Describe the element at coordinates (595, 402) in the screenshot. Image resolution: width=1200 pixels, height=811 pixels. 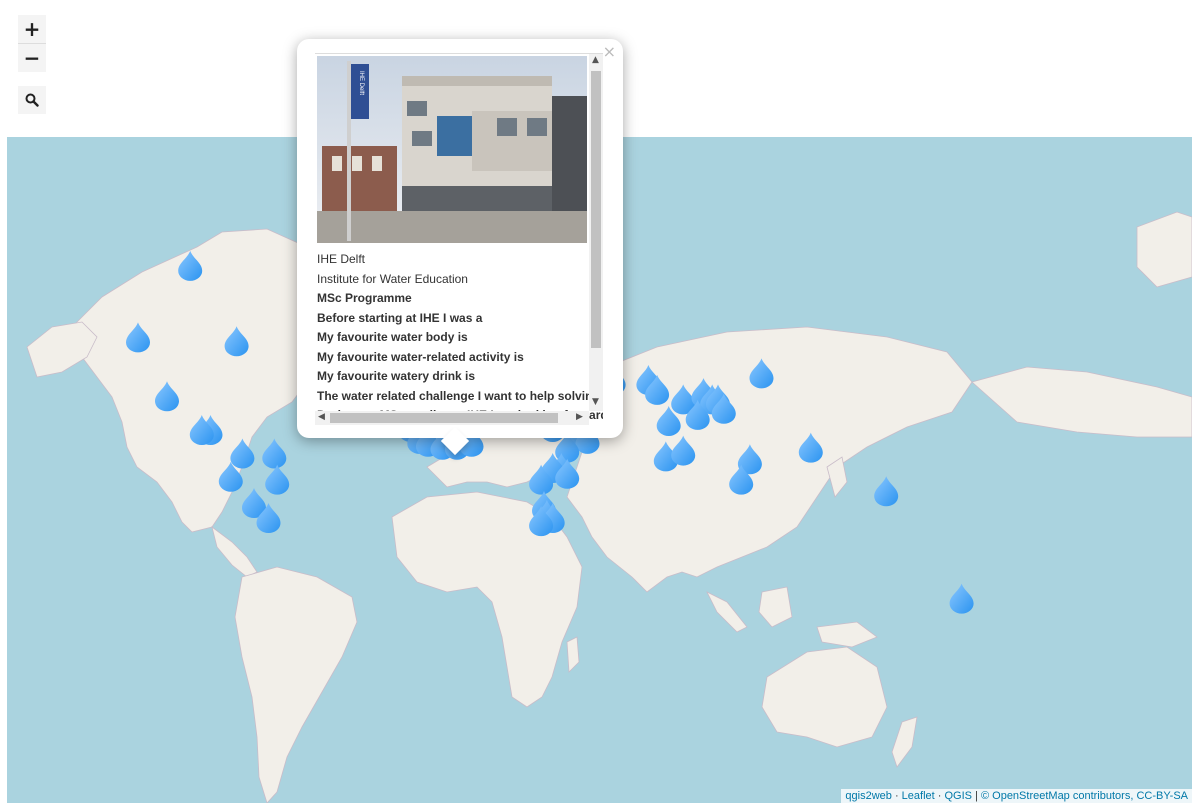
I see `scroll-down-arrow-icon: ▼` at that location.